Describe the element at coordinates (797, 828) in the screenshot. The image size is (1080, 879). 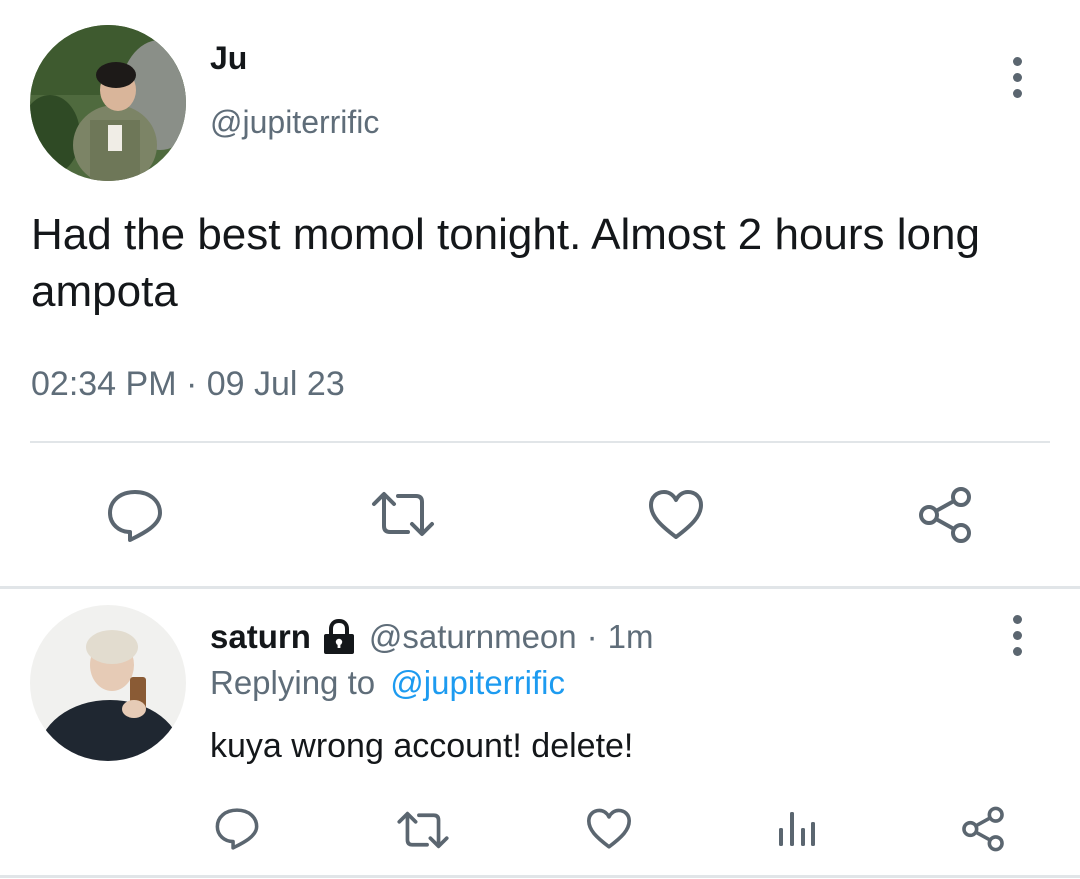
I see `analytics-icon` at that location.